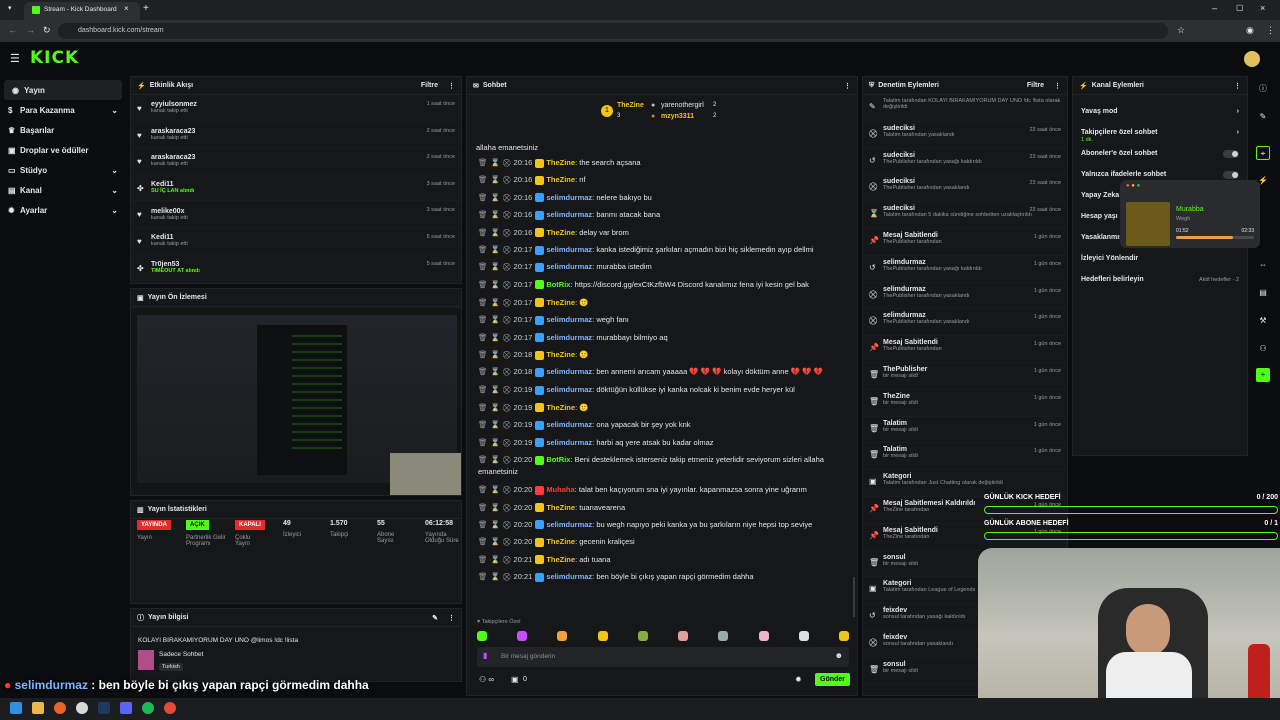 This screenshot has height=720, width=1280. What do you see at coordinates (613, 31) in the screenshot?
I see `url-input: dashboard.kick.com/stream` at bounding box center [613, 31].